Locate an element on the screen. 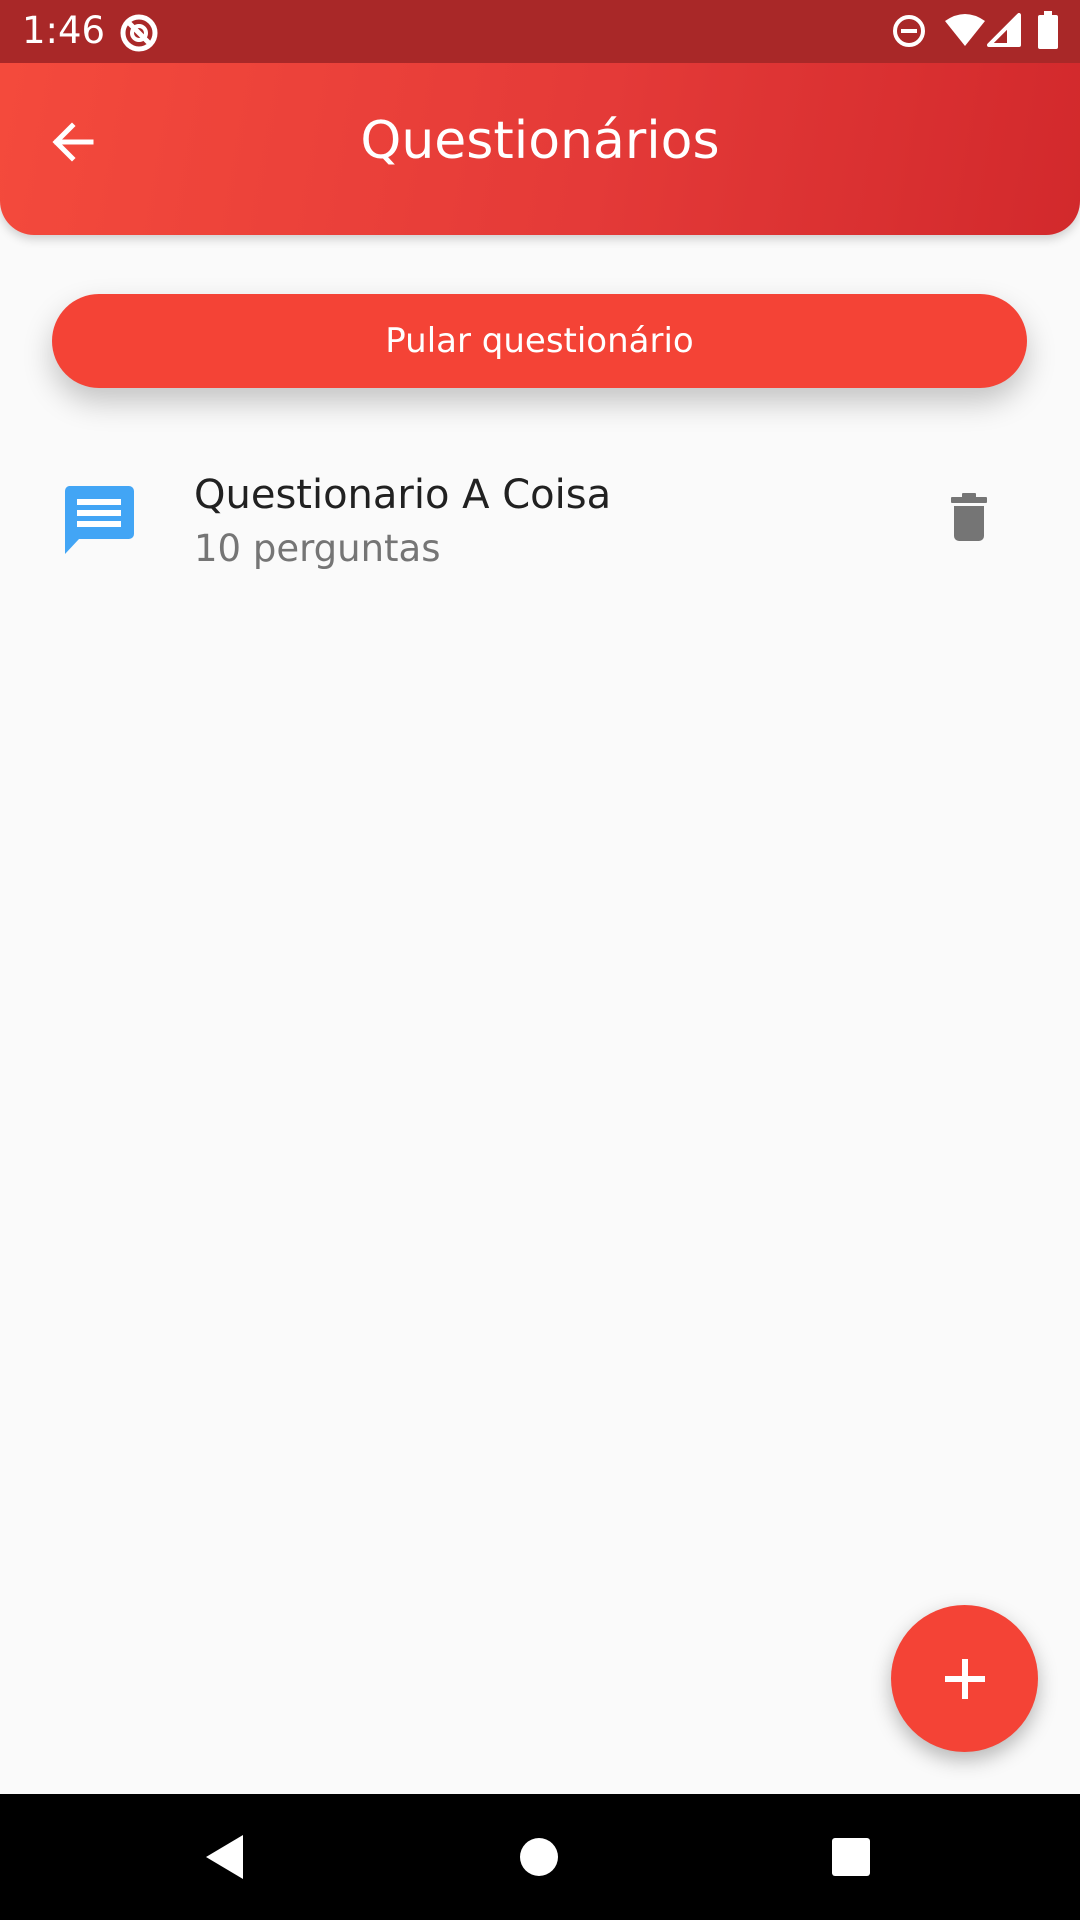 The height and width of the screenshot is (1920, 1080). page-title: Questionários is located at coordinates (540, 141).